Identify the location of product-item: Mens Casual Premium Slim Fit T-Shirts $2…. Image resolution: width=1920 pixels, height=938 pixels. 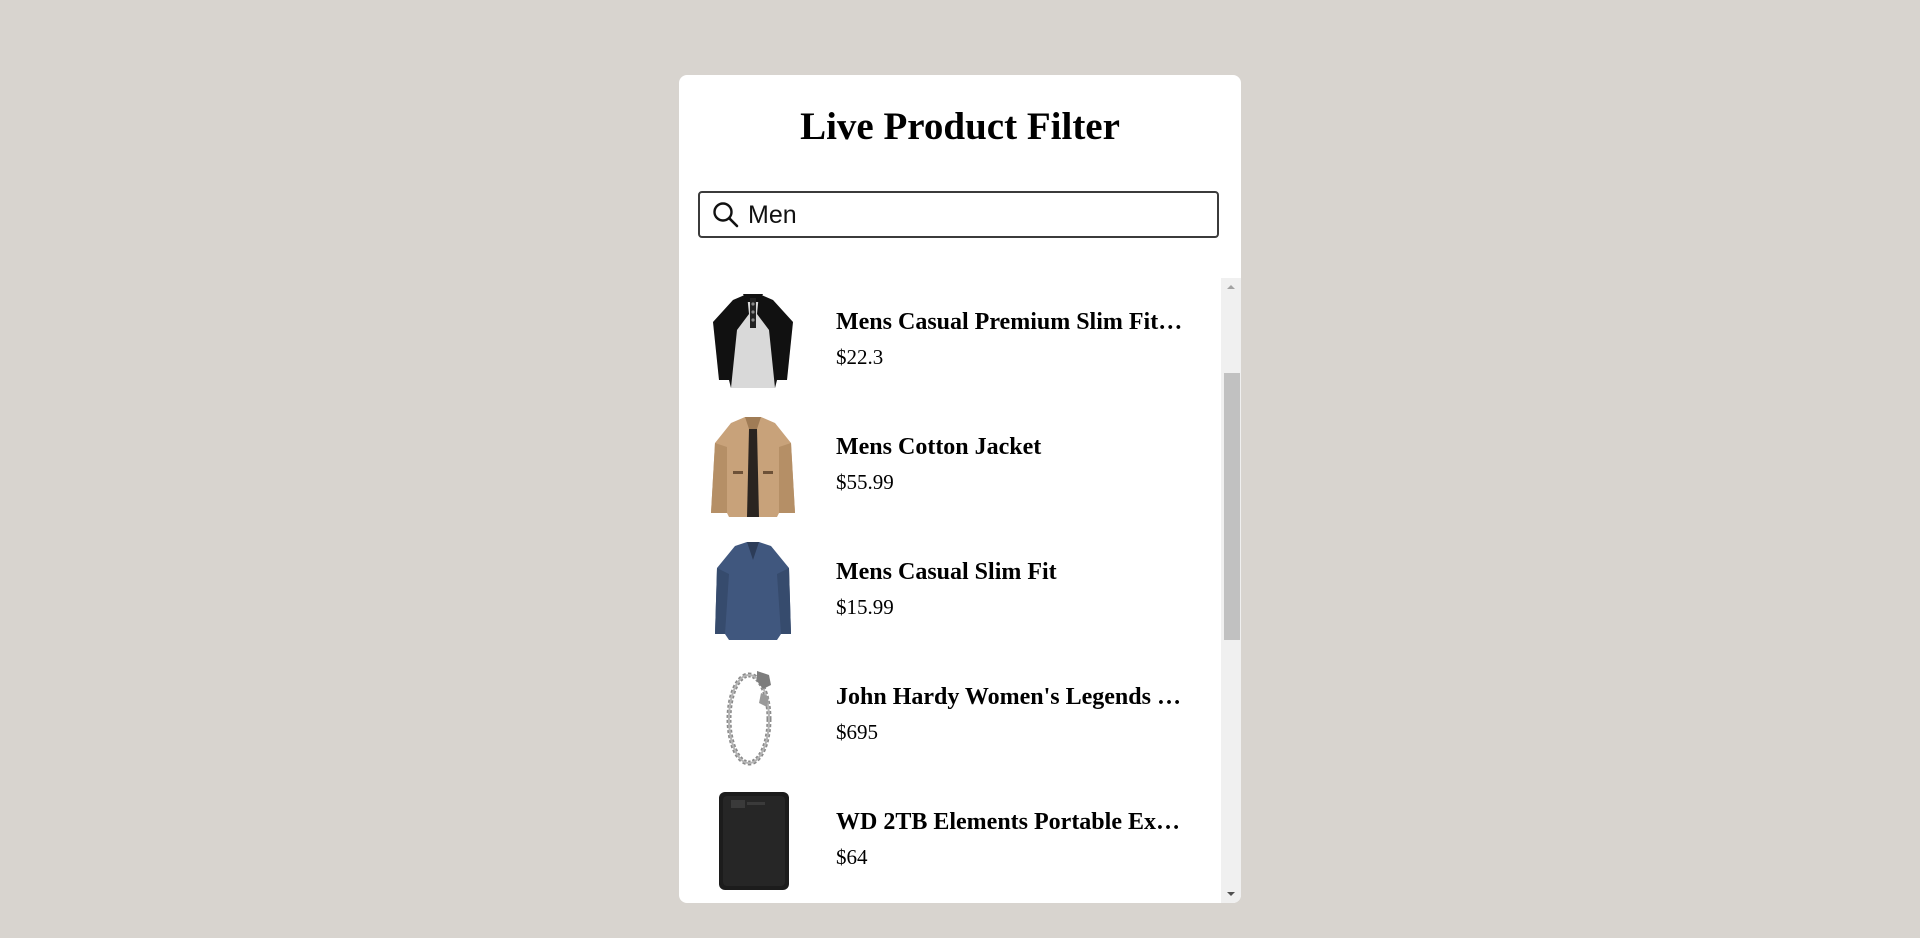
(950, 340).